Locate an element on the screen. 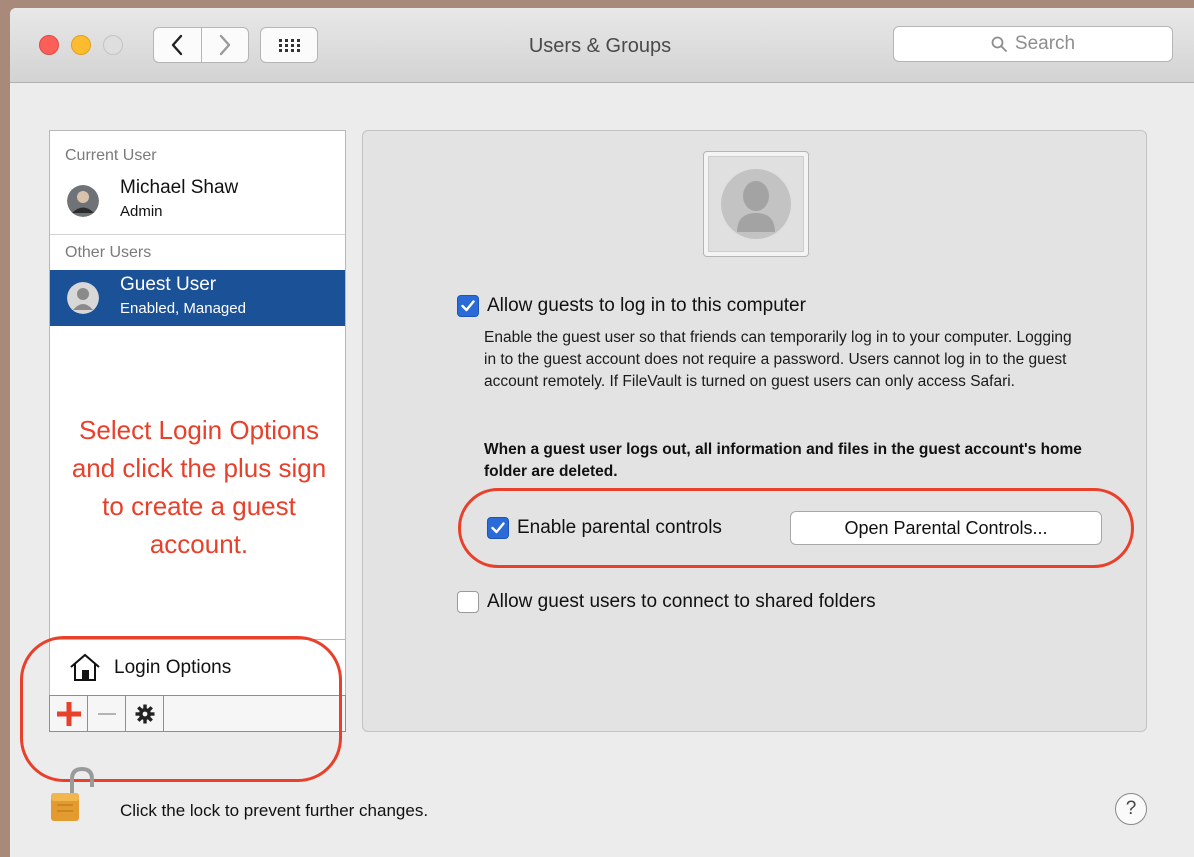 Image resolution: width=1194 pixels, height=857 pixels. back-button is located at coordinates (177, 45).